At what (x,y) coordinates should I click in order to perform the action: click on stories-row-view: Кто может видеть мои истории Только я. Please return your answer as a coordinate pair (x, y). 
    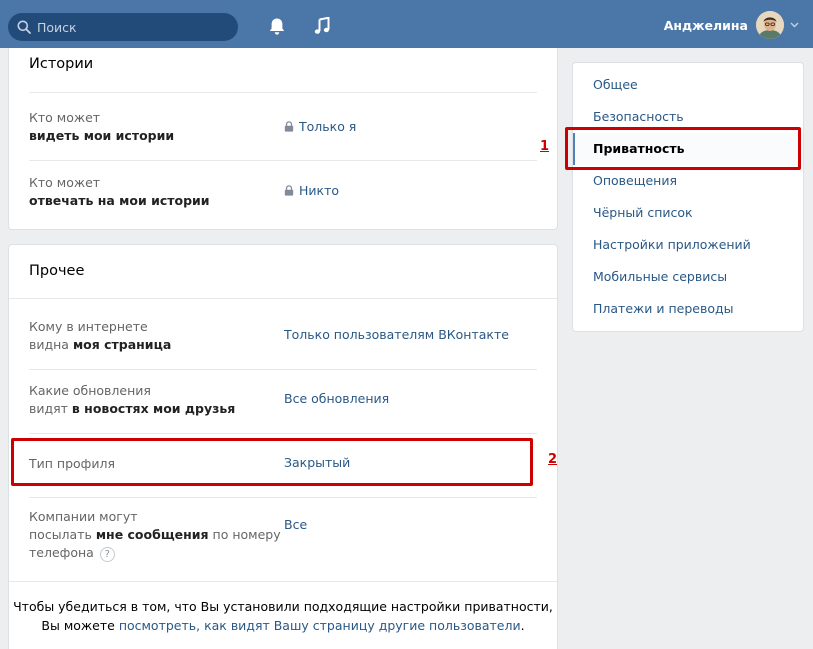
    Looking at the image, I should click on (283, 126).